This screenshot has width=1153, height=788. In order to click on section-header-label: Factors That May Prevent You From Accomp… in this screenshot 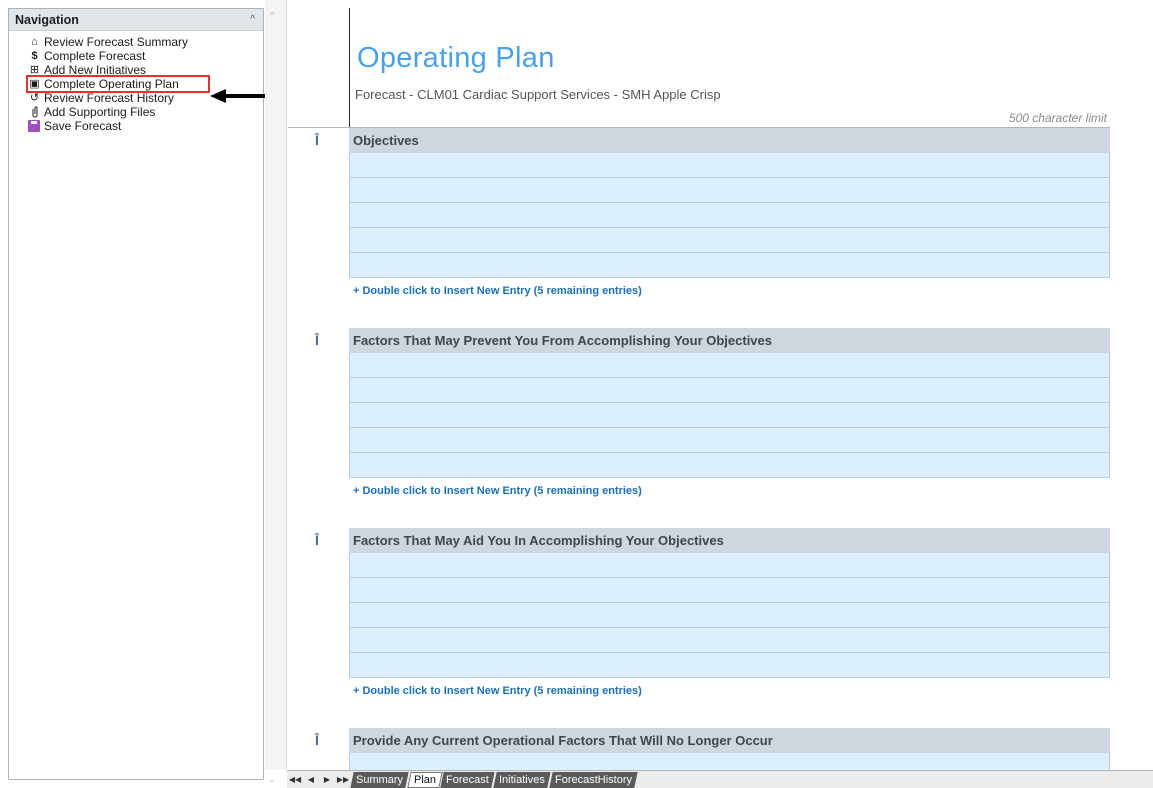, I will do `click(562, 340)`.